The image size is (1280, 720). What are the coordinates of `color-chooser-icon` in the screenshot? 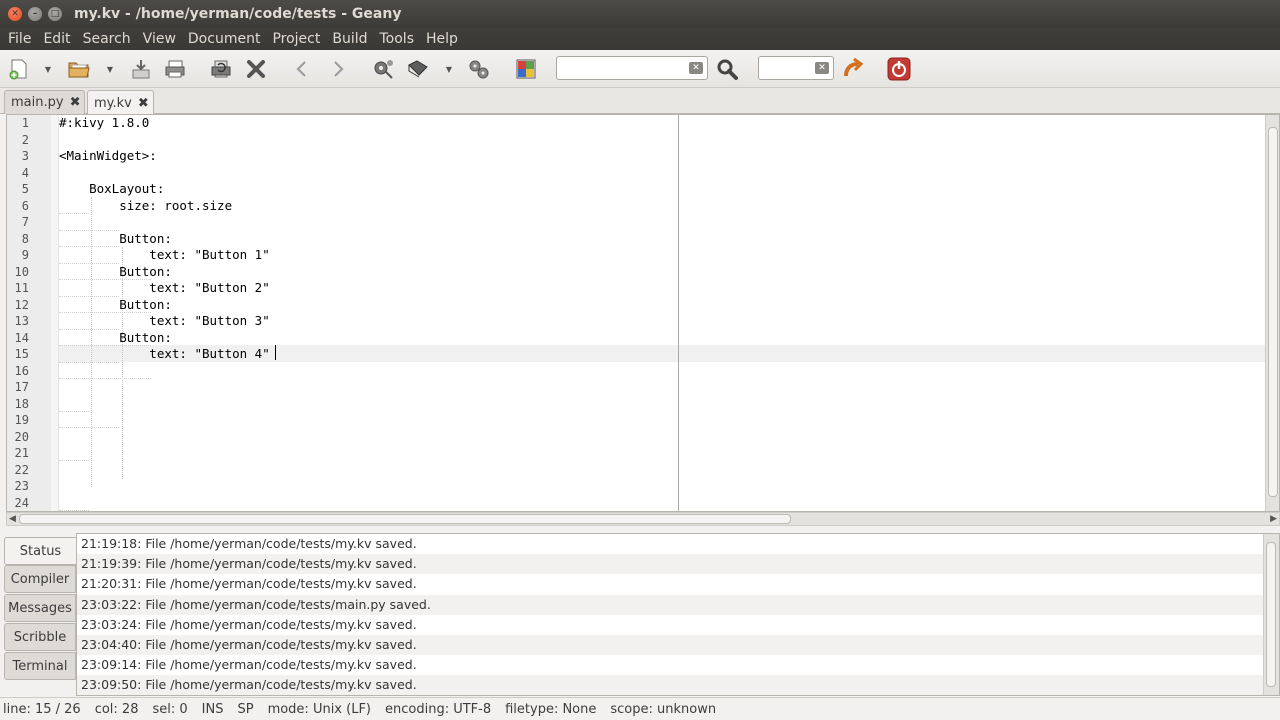 It's located at (526, 69).